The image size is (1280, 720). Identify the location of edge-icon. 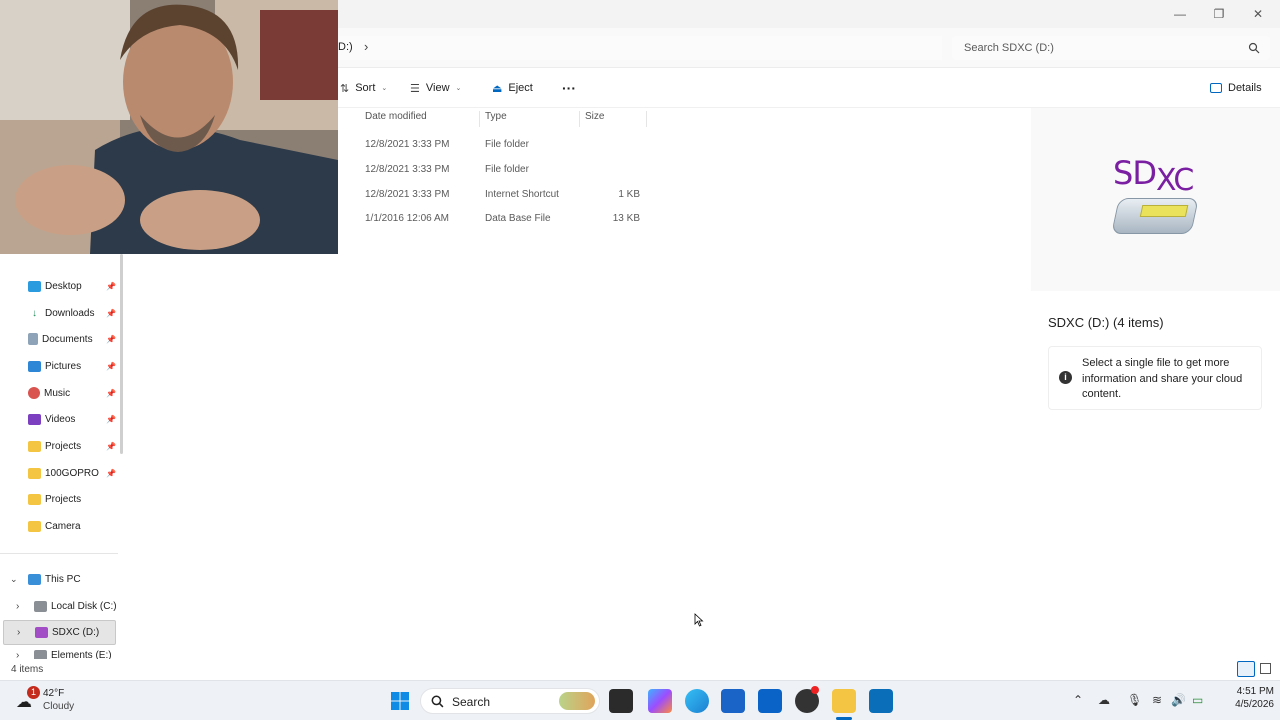
(697, 701).